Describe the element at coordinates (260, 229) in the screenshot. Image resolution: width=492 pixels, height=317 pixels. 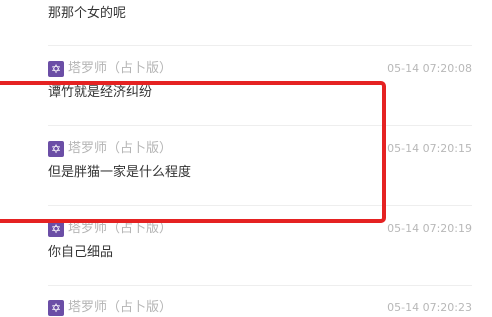
I see `author-row: ✡ 塔罗师（占卜版） 05-14 07:20:19` at that location.